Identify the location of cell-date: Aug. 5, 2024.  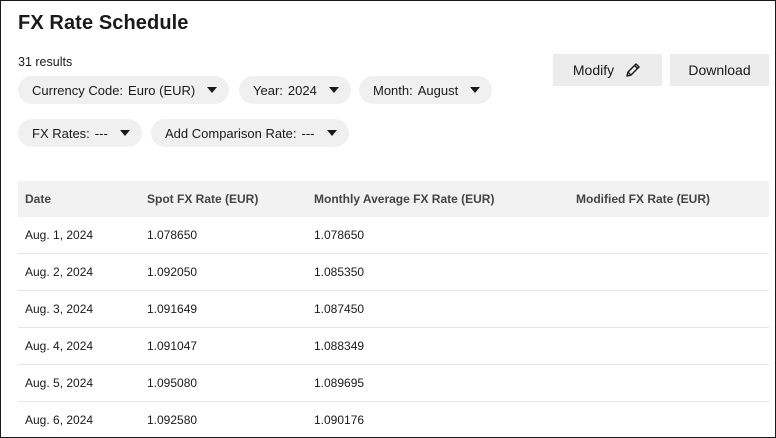
(59, 383).